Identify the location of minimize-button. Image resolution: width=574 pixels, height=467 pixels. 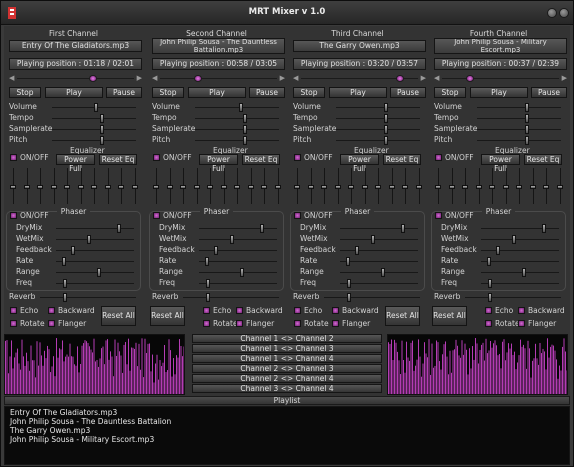
(552, 13).